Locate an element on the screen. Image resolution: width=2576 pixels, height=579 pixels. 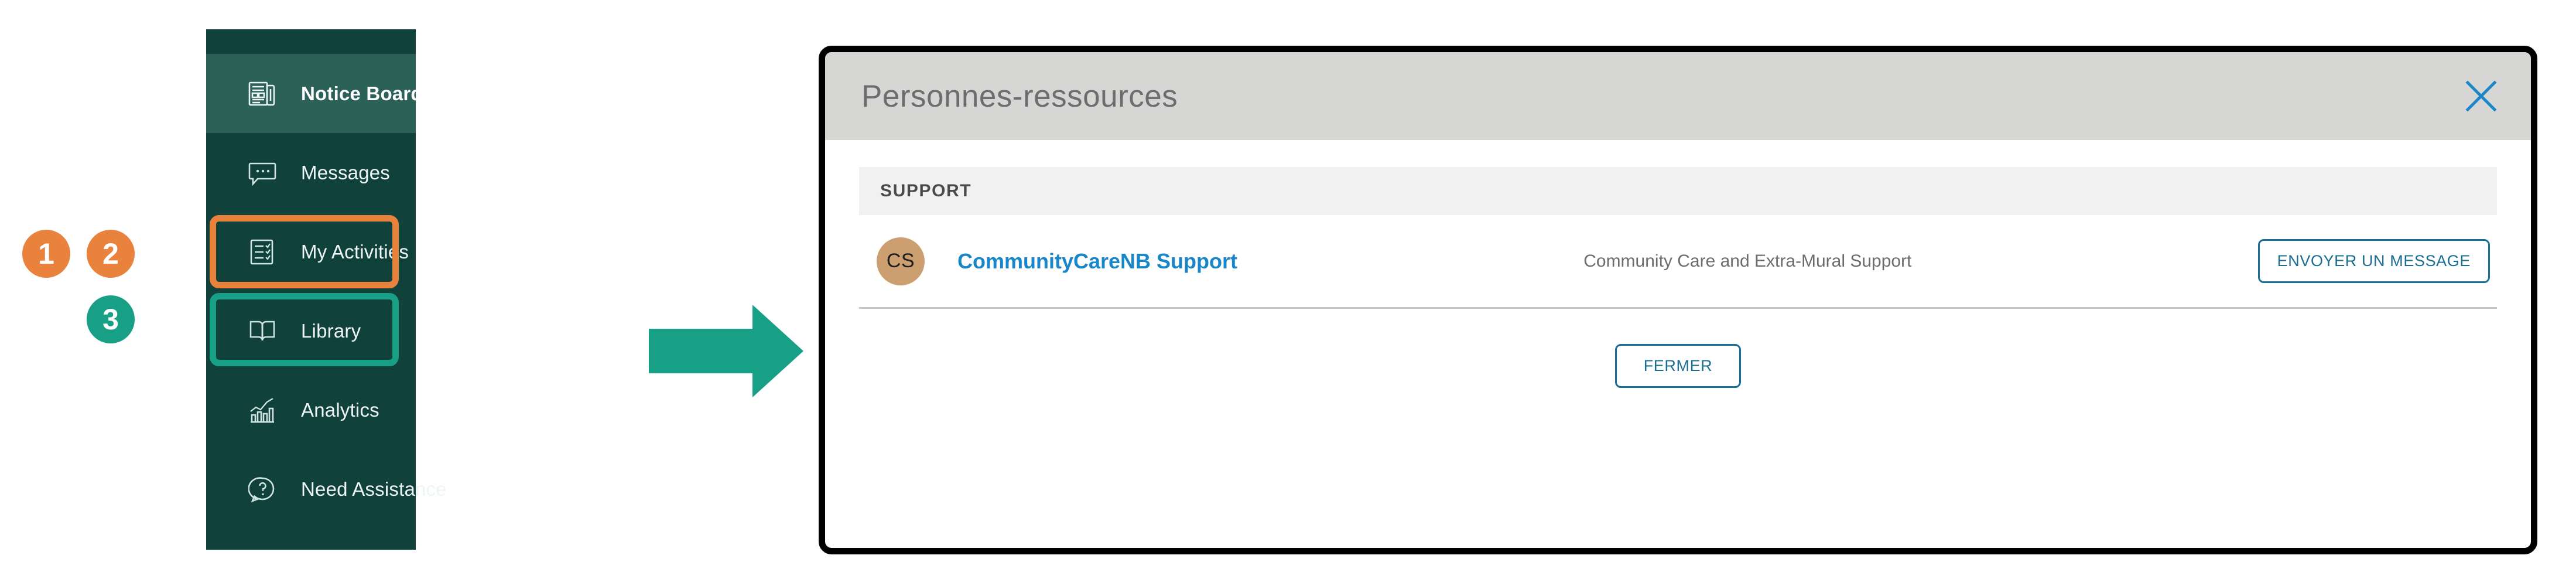
sidebar-item-analytics: Analytics is located at coordinates (311, 409).